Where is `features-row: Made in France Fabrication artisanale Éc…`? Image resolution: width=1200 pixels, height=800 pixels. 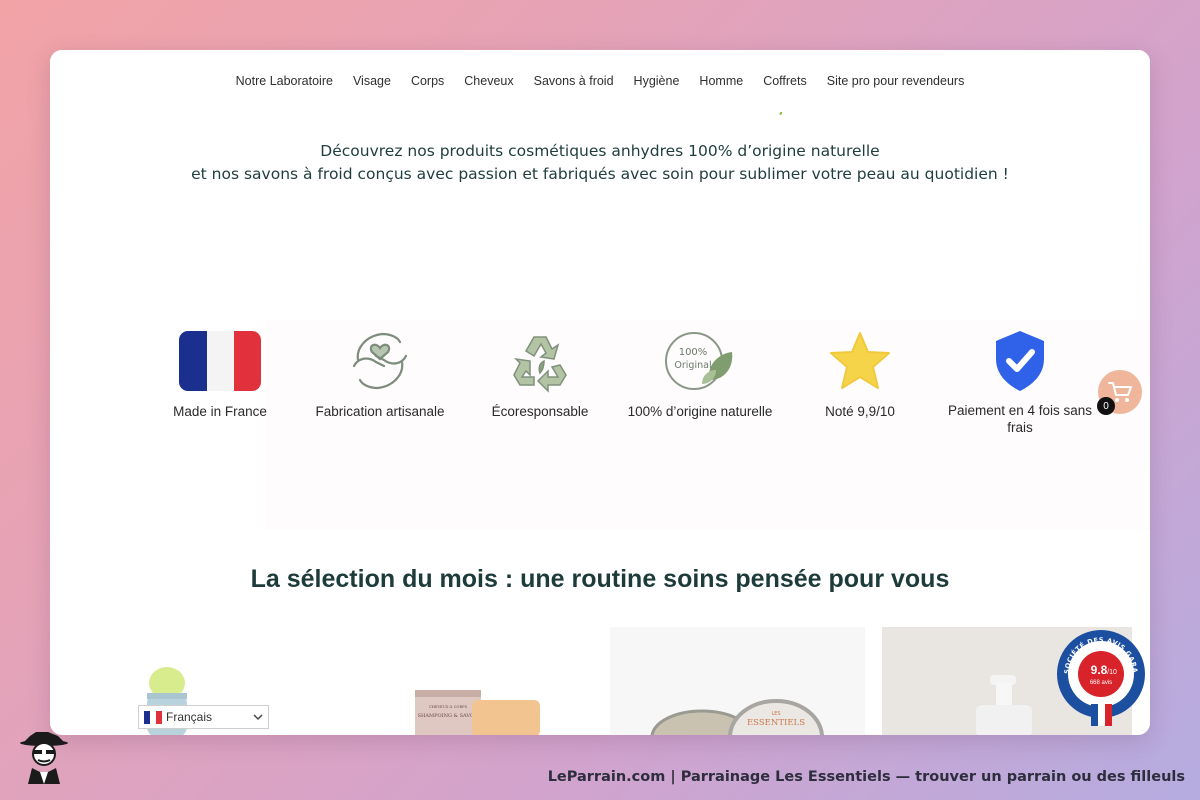 features-row: Made in France Fabrication artisanale Éc… is located at coordinates (620, 380).